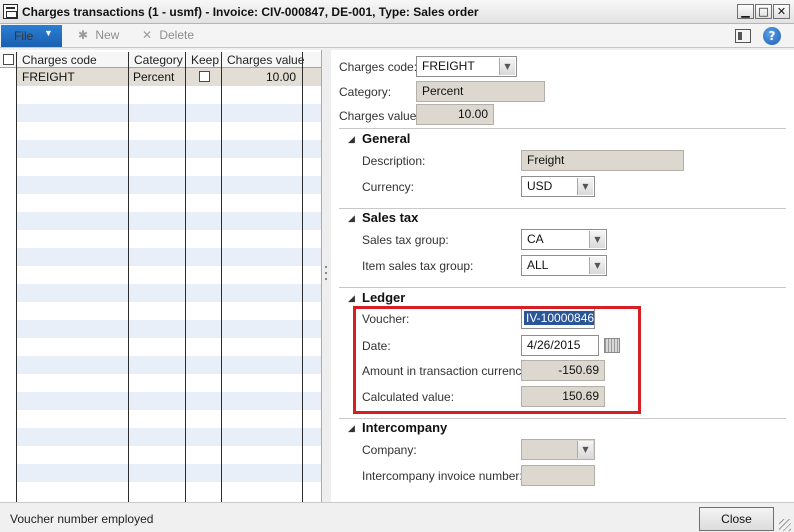 The height and width of the screenshot is (532, 794). I want to click on item-sales-tax-group-value: ALL, so click(538, 265).